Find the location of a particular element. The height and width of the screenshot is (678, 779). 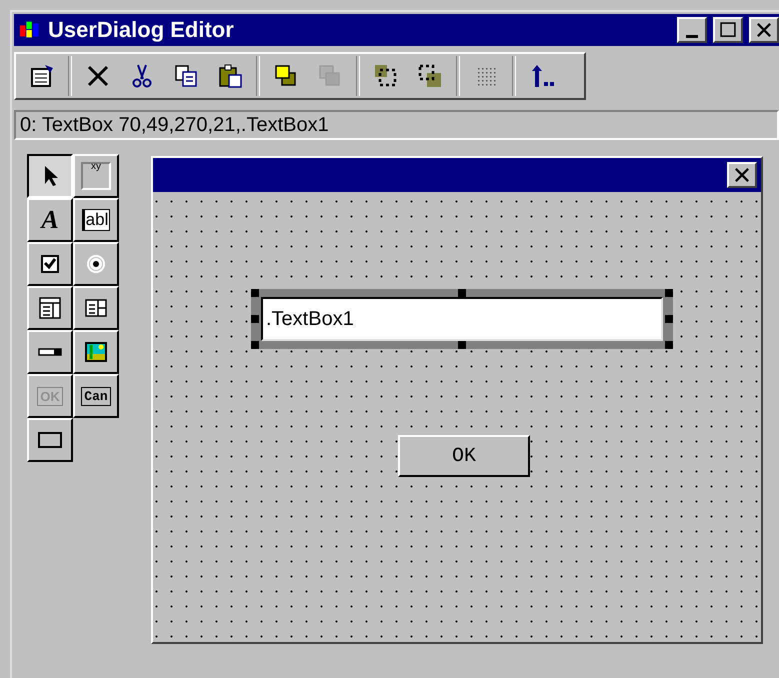

maximize-icon is located at coordinates (728, 30).